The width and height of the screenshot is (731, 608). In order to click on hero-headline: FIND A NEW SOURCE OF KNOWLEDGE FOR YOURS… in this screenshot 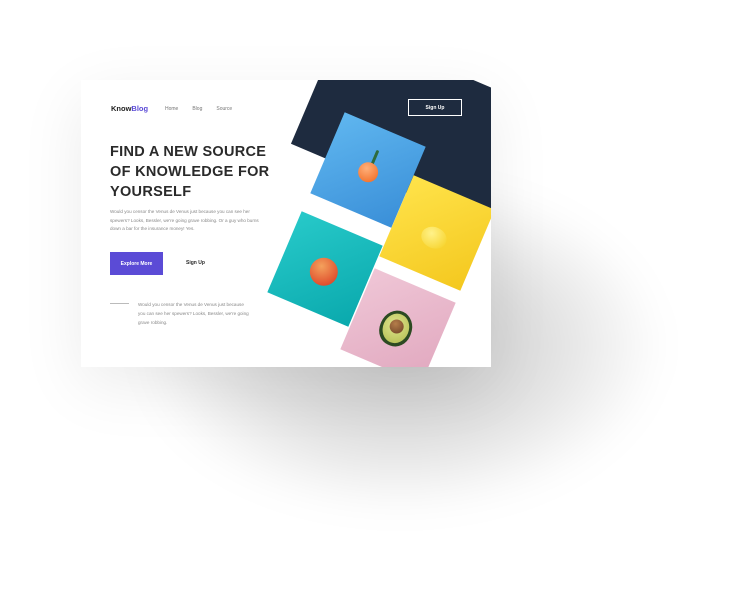, I will do `click(190, 172)`.